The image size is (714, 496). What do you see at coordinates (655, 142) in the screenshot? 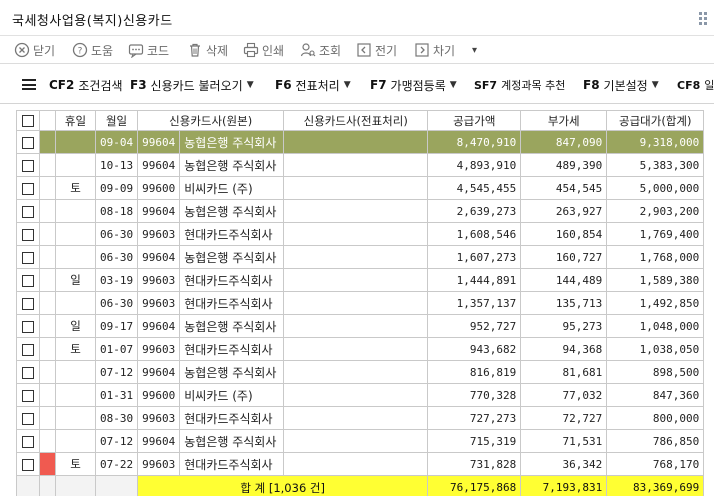
I see `cell-total: 9,318,000` at bounding box center [655, 142].